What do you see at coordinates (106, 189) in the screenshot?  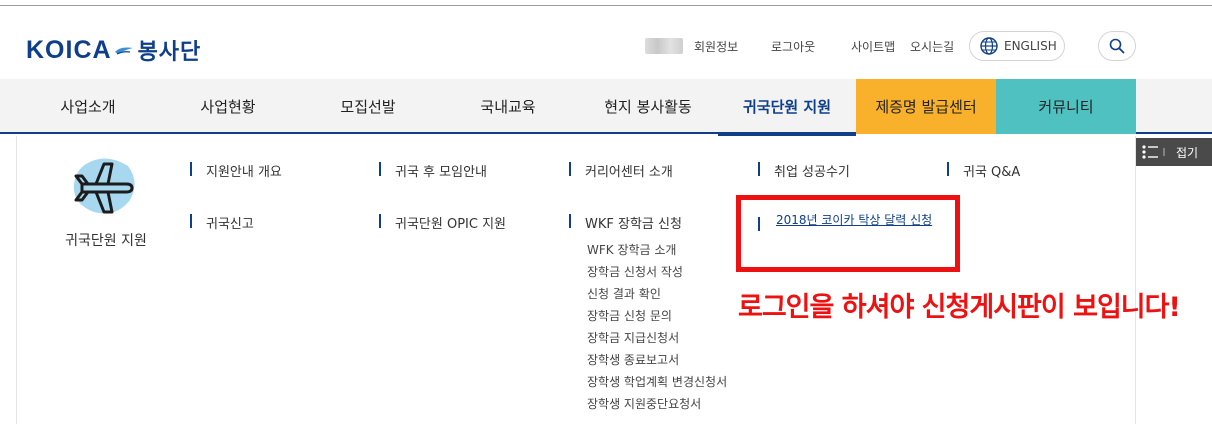 I see `airplane-icon` at bounding box center [106, 189].